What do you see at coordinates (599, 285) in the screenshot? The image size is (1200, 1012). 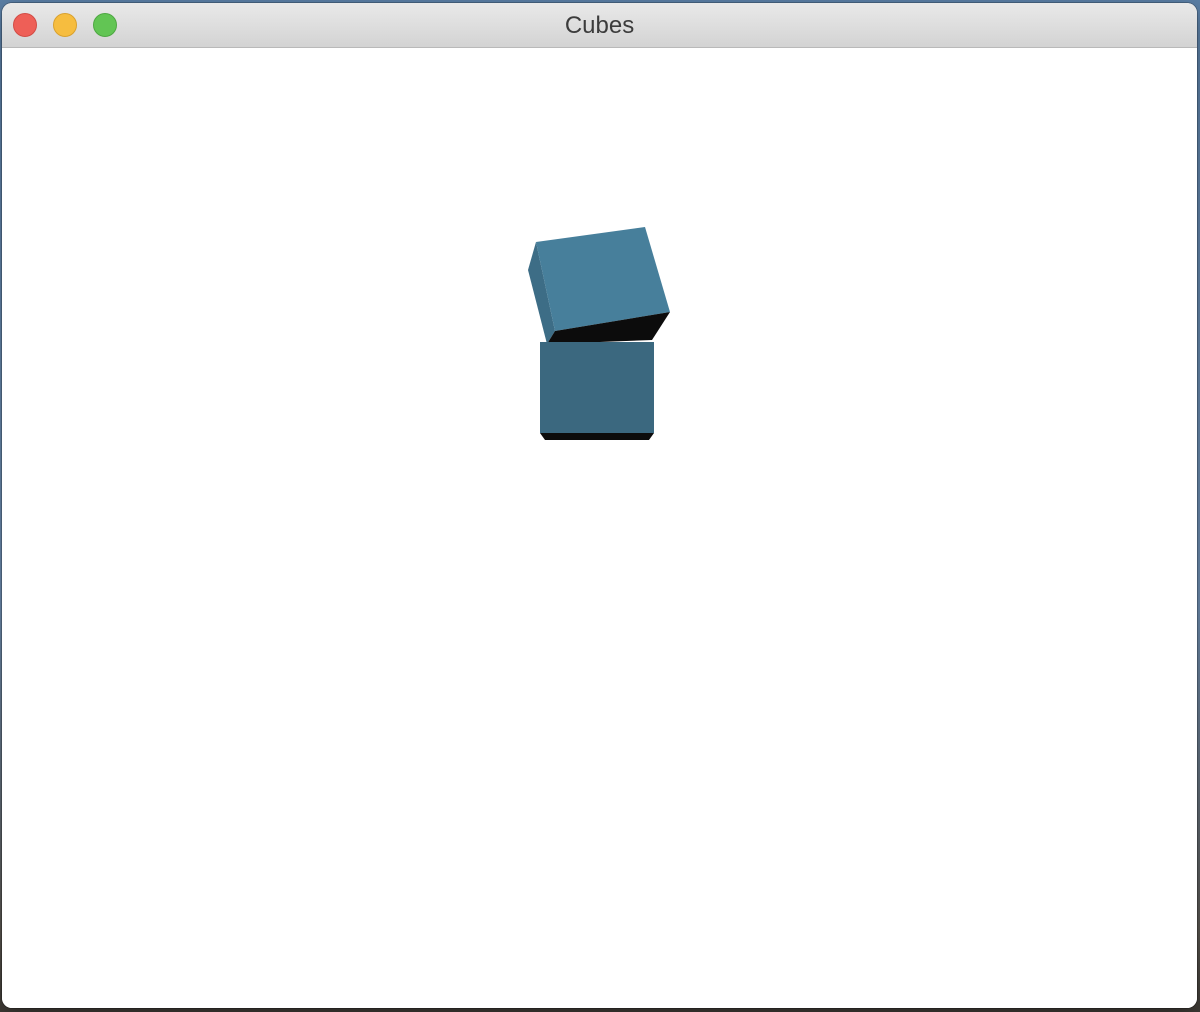 I see `tilted-cube` at bounding box center [599, 285].